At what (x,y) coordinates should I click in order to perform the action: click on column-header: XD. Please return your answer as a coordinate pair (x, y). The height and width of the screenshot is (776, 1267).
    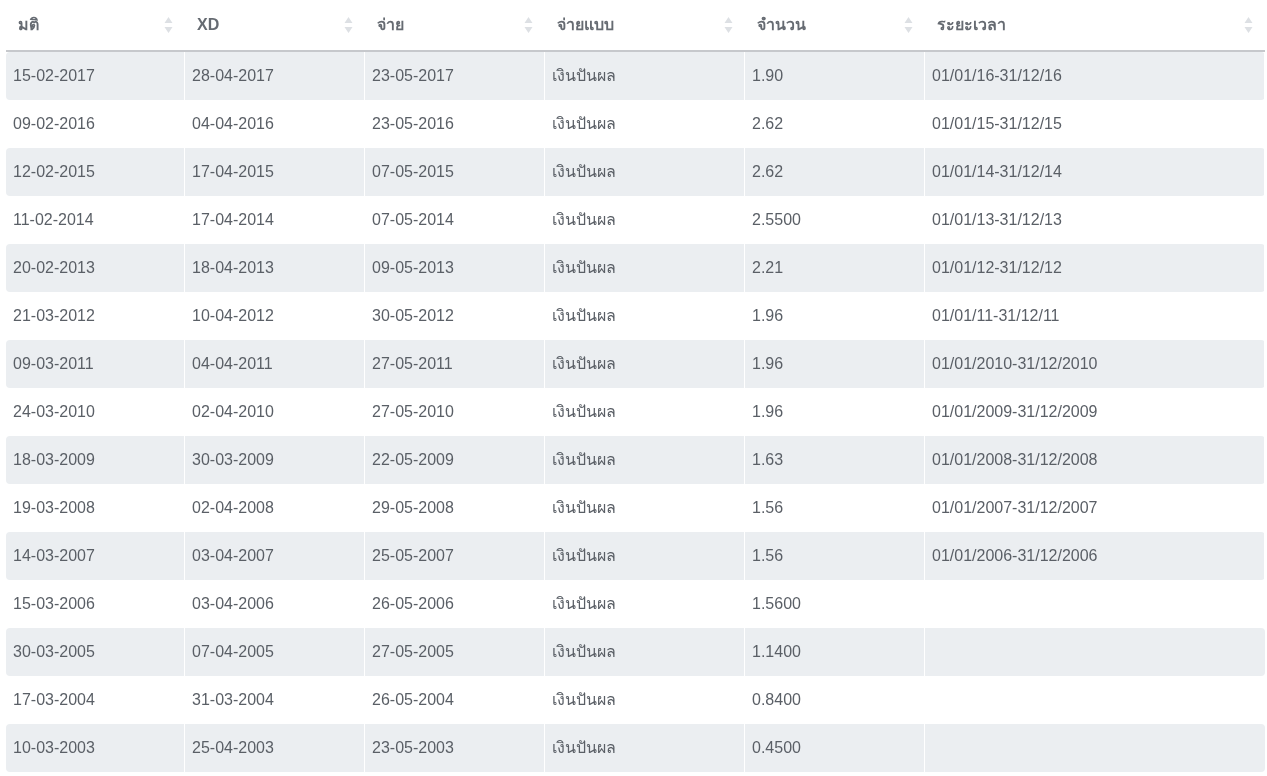
    Looking at the image, I should click on (275, 25).